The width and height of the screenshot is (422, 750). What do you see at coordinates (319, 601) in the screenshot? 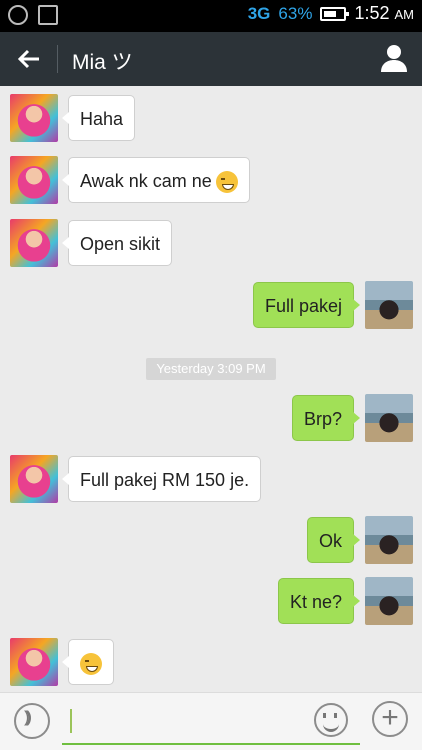
I see `outgoing-message: Kt ne?` at bounding box center [319, 601].